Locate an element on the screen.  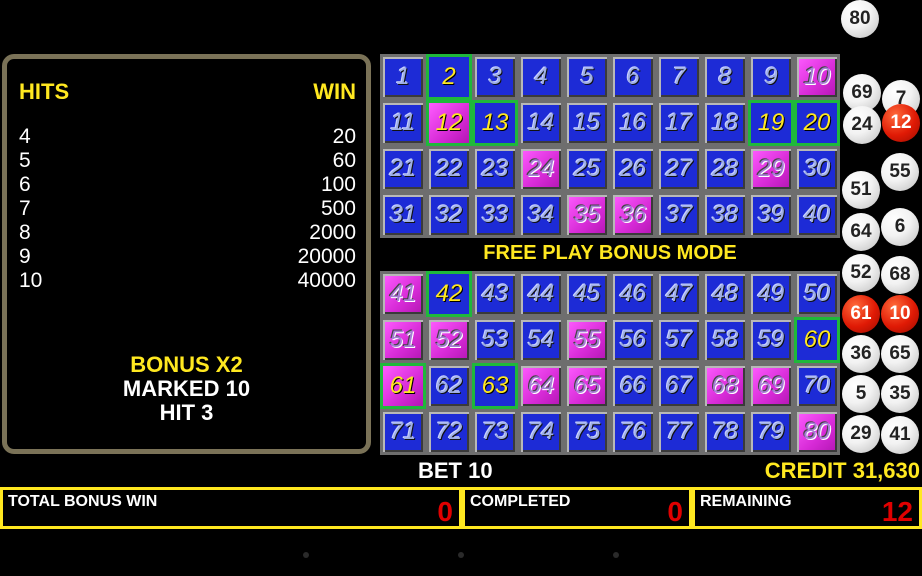
number-cell-71: 71 is located at coordinates (403, 432).